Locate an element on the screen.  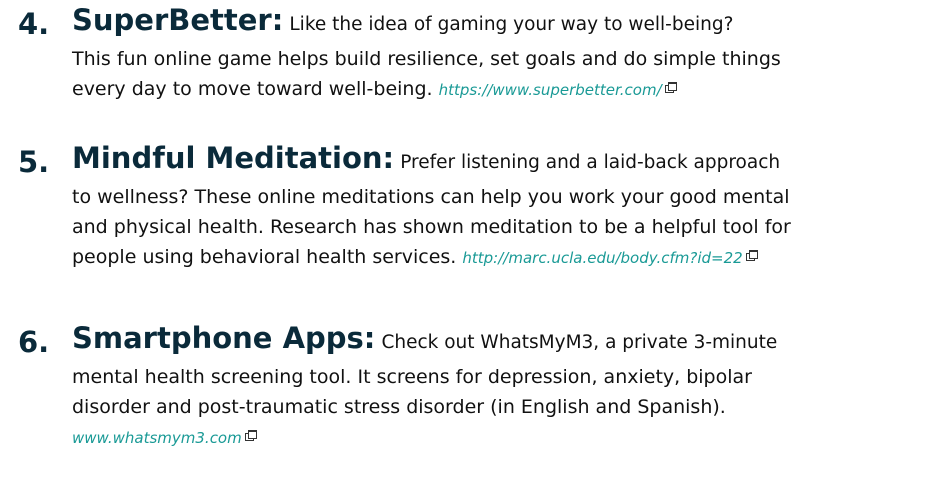
meditation-link: http://marc.ucla.edu/body.cfm?id=22 is located at coordinates (602, 258).